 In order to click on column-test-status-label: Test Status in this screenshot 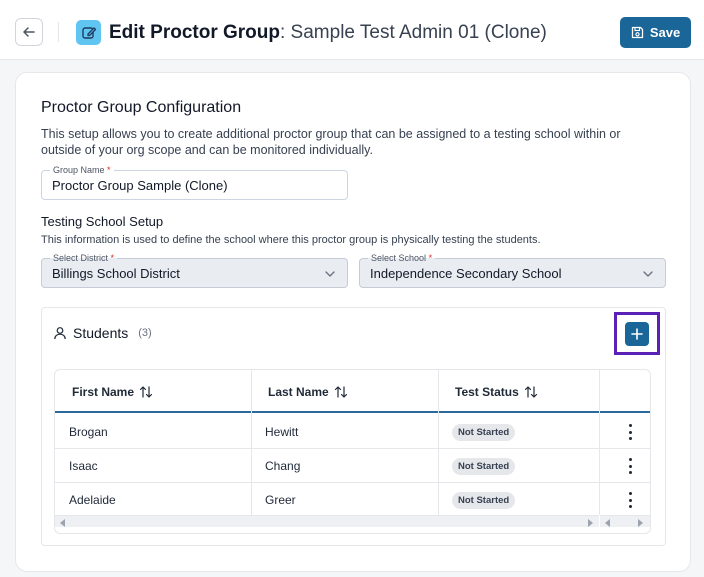, I will do `click(487, 391)`.